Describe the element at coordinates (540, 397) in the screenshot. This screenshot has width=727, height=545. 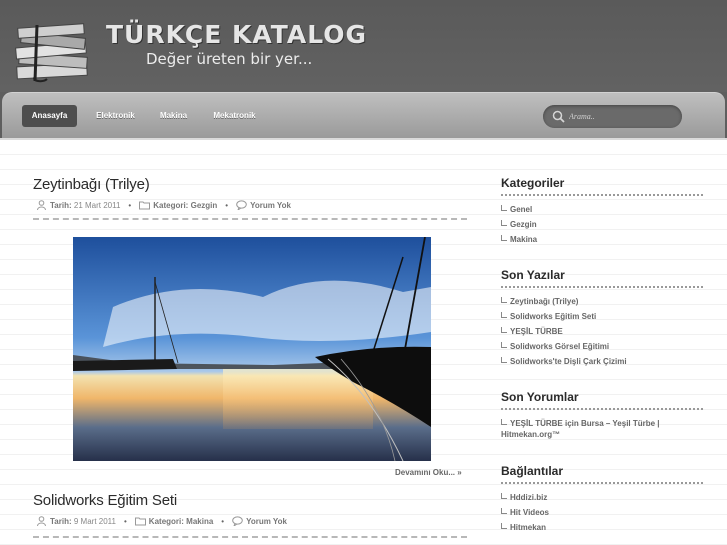
I see `widget-title-recent-comments: Son Yorumlar` at that location.